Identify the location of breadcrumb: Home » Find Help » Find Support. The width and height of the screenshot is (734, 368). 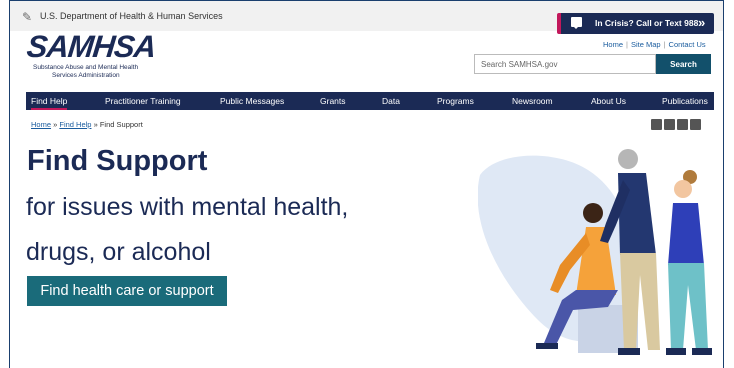
(87, 124).